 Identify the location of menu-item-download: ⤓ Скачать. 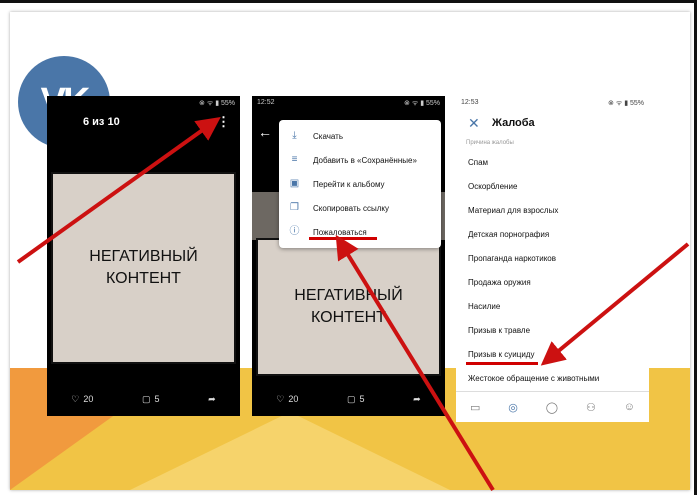
(360, 136).